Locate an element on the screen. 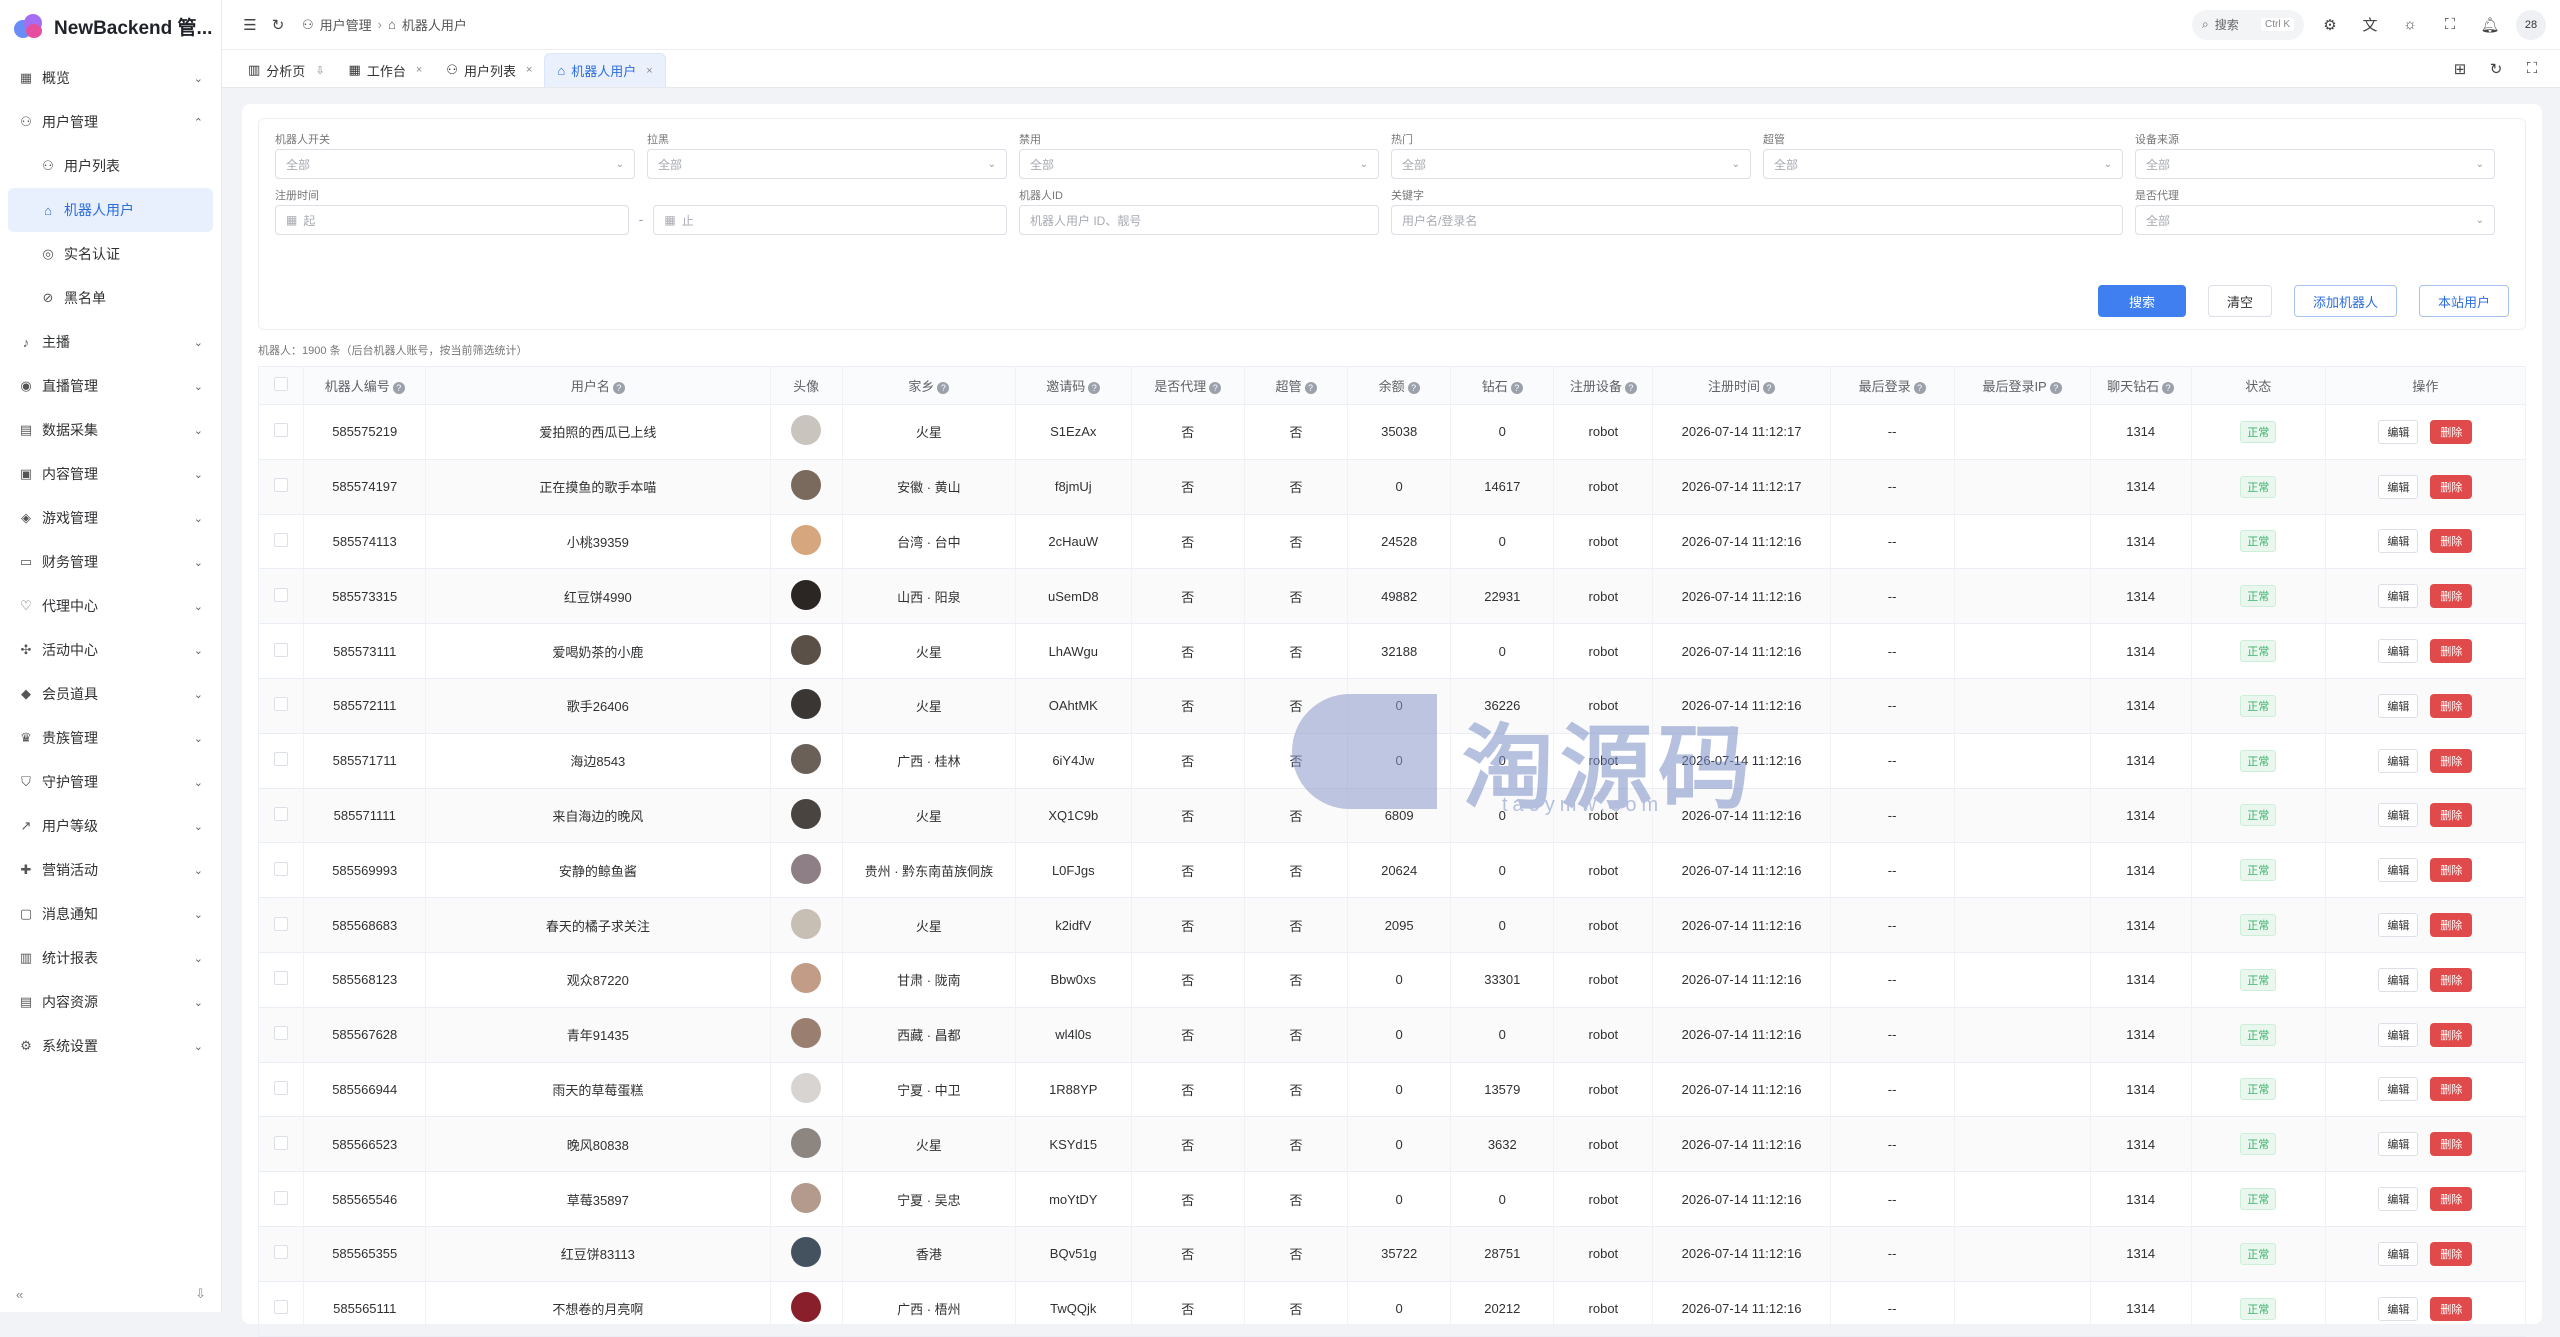 This screenshot has width=2560, height=1337. tab-refresh-icon: ↻ is located at coordinates (2496, 69).